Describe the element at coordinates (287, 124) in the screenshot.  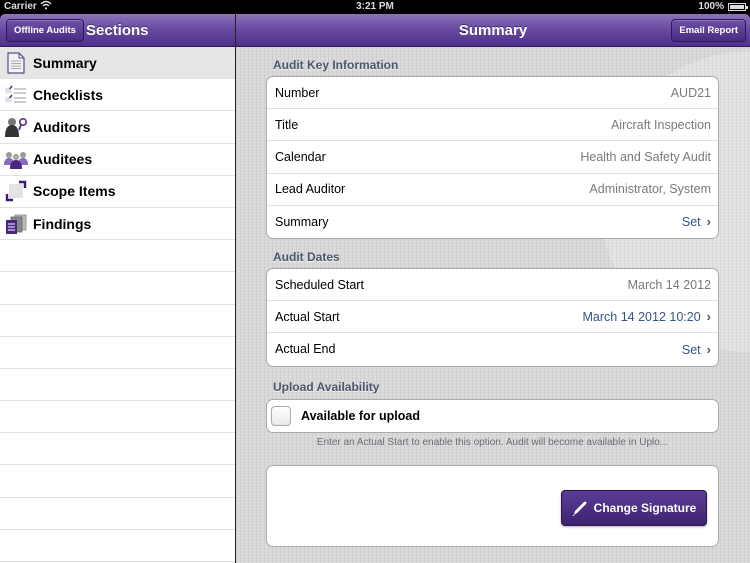
I see `cell-label: Title` at that location.